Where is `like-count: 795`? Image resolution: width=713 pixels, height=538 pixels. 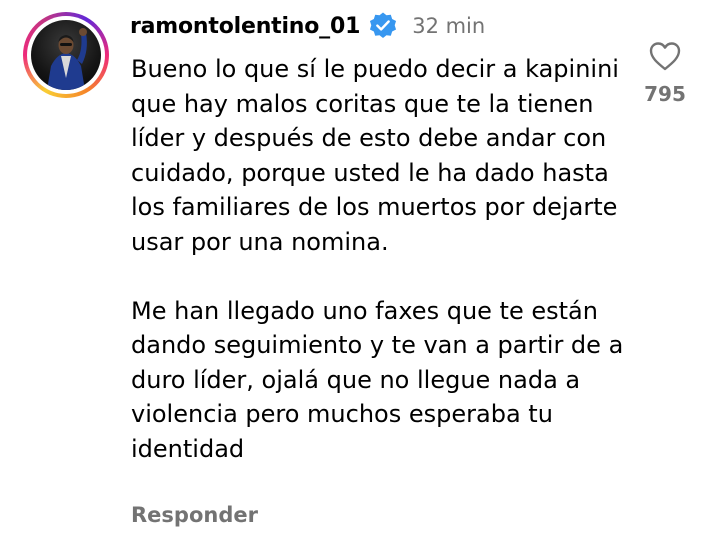
like-count: 795 is located at coordinates (665, 94).